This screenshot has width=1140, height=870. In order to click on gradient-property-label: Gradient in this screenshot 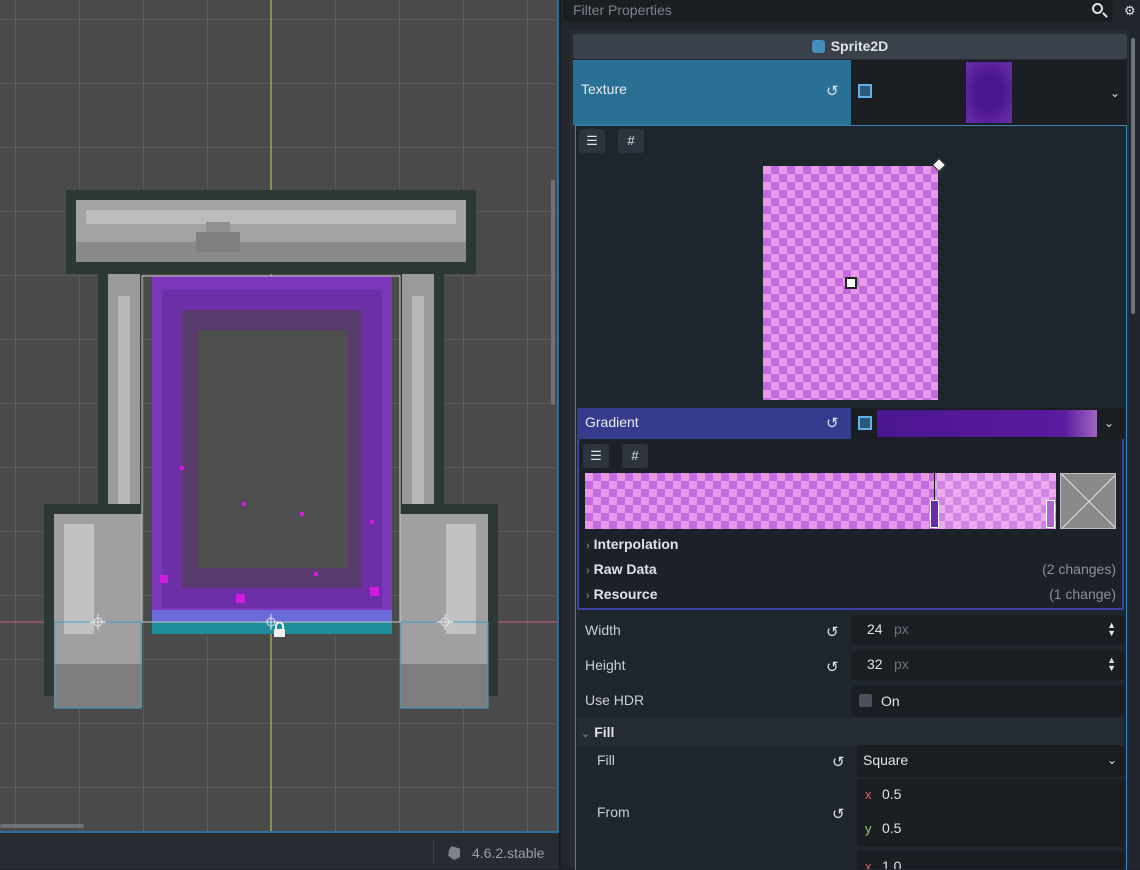, I will do `click(714, 423)`.